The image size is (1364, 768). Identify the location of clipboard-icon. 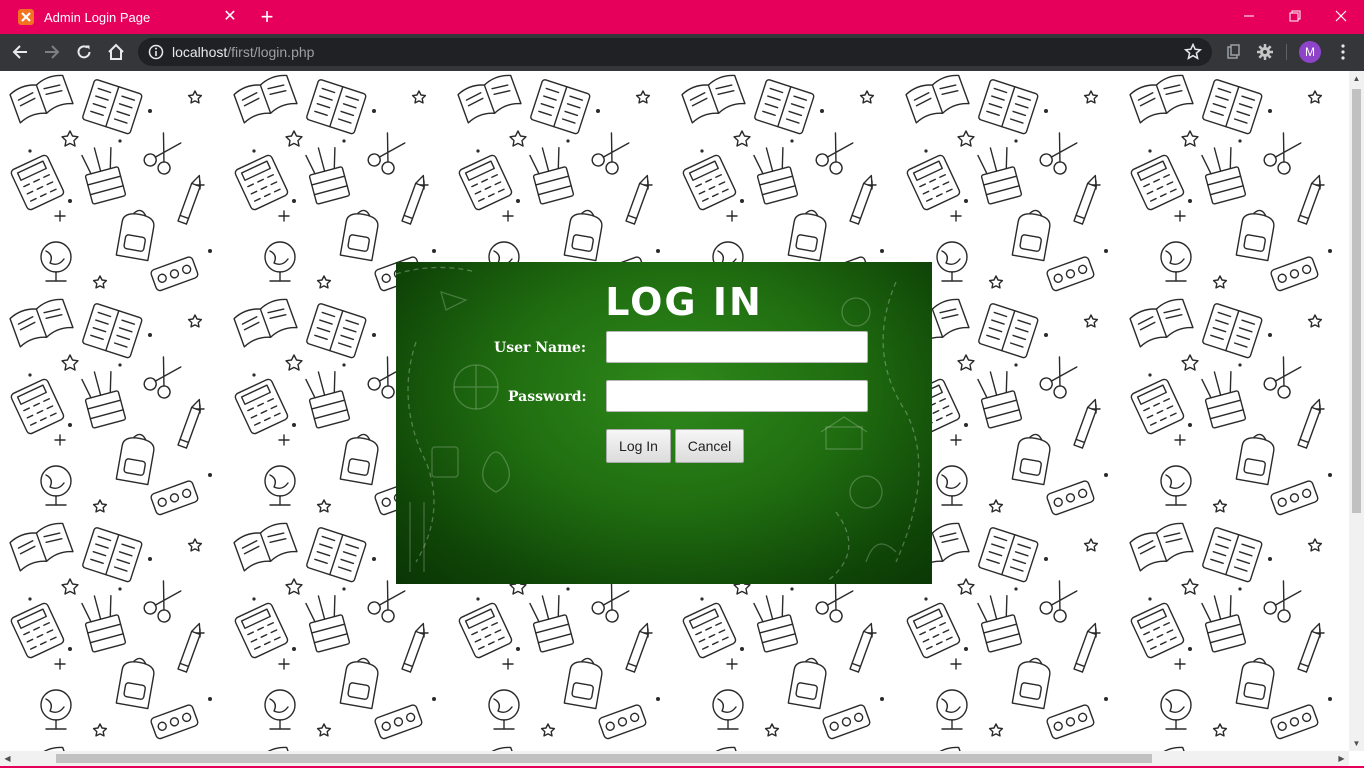
(1233, 52).